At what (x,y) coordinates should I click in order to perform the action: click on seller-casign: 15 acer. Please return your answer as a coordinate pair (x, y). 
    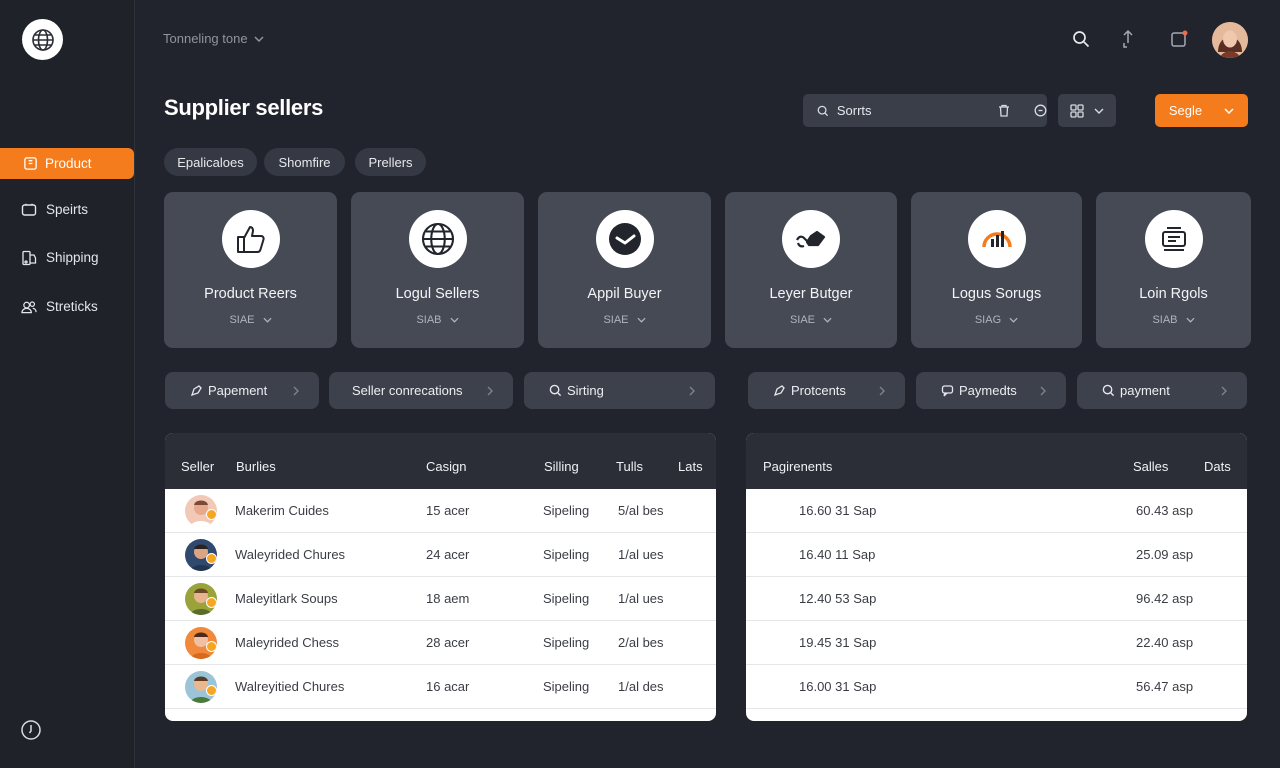
    Looking at the image, I should click on (448, 510).